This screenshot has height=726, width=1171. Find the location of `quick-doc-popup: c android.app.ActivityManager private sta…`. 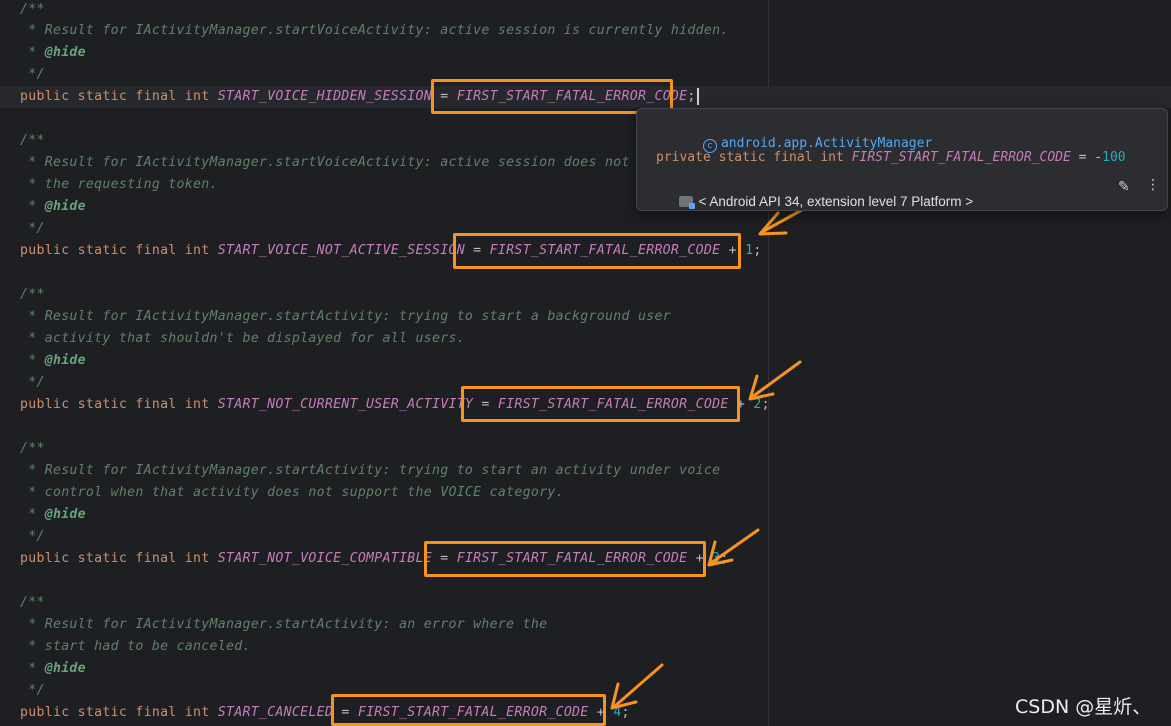

quick-doc-popup: c android.app.ActivityManager private sta… is located at coordinates (902, 159).